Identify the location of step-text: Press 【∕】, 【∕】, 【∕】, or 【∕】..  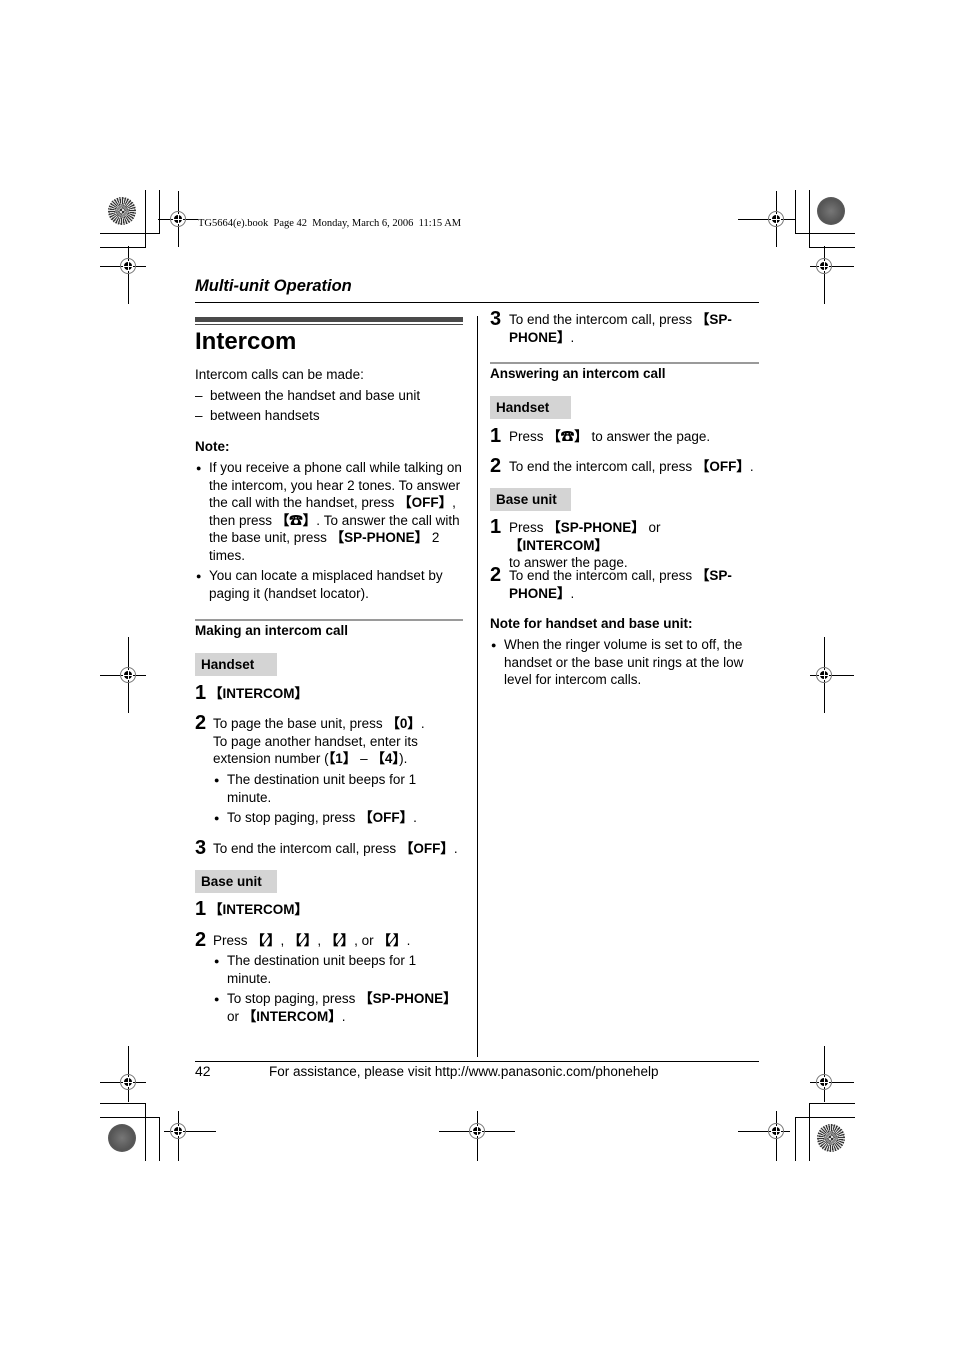
(312, 940).